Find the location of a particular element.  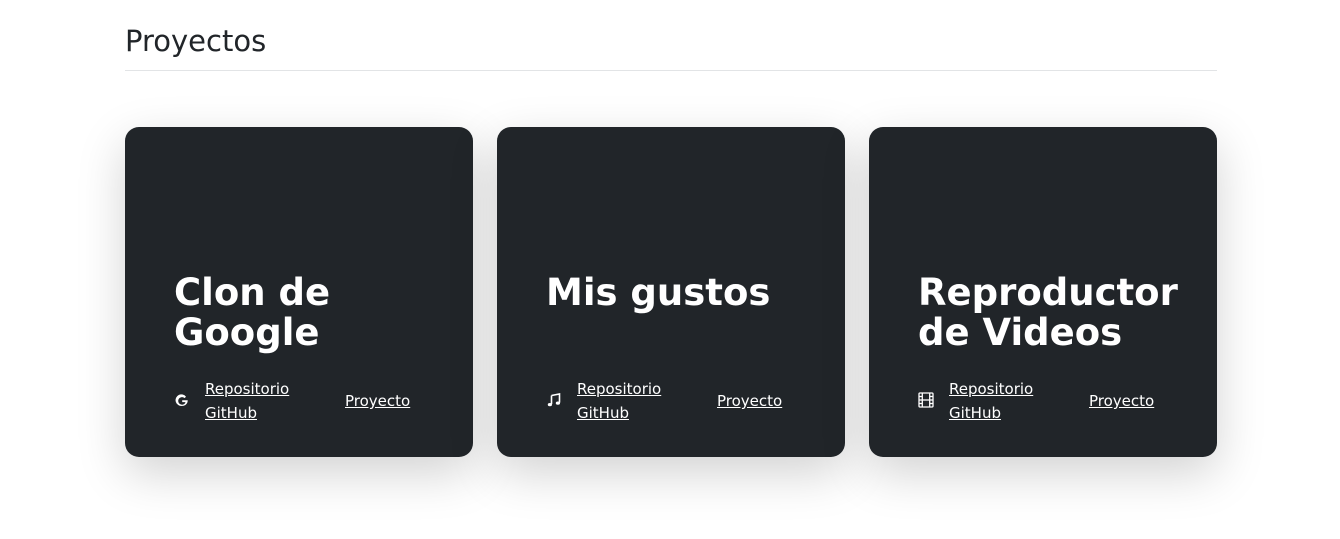

google-icon is located at coordinates (182, 400).